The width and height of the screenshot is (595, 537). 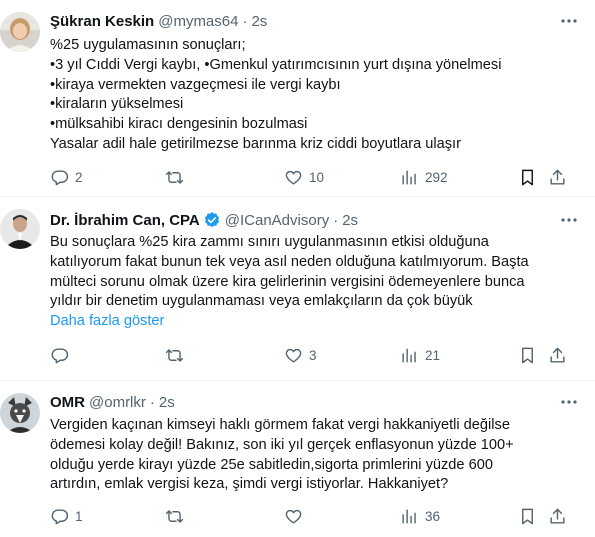 I want to click on view-count: 36, so click(x=433, y=516).